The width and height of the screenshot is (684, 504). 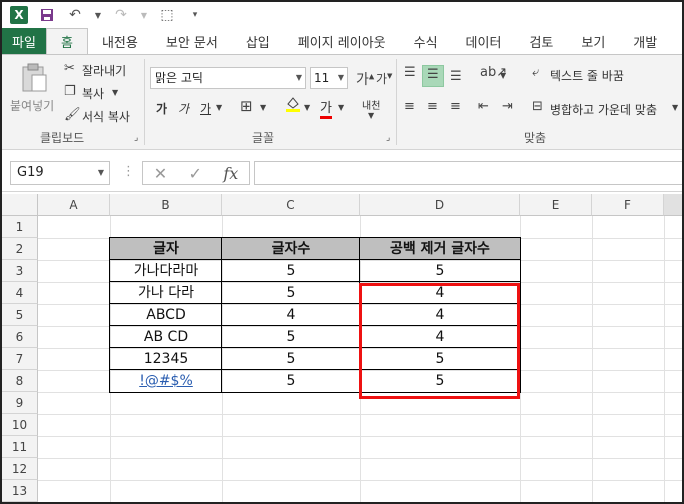 I want to click on row-header-8: 8, so click(x=20, y=381).